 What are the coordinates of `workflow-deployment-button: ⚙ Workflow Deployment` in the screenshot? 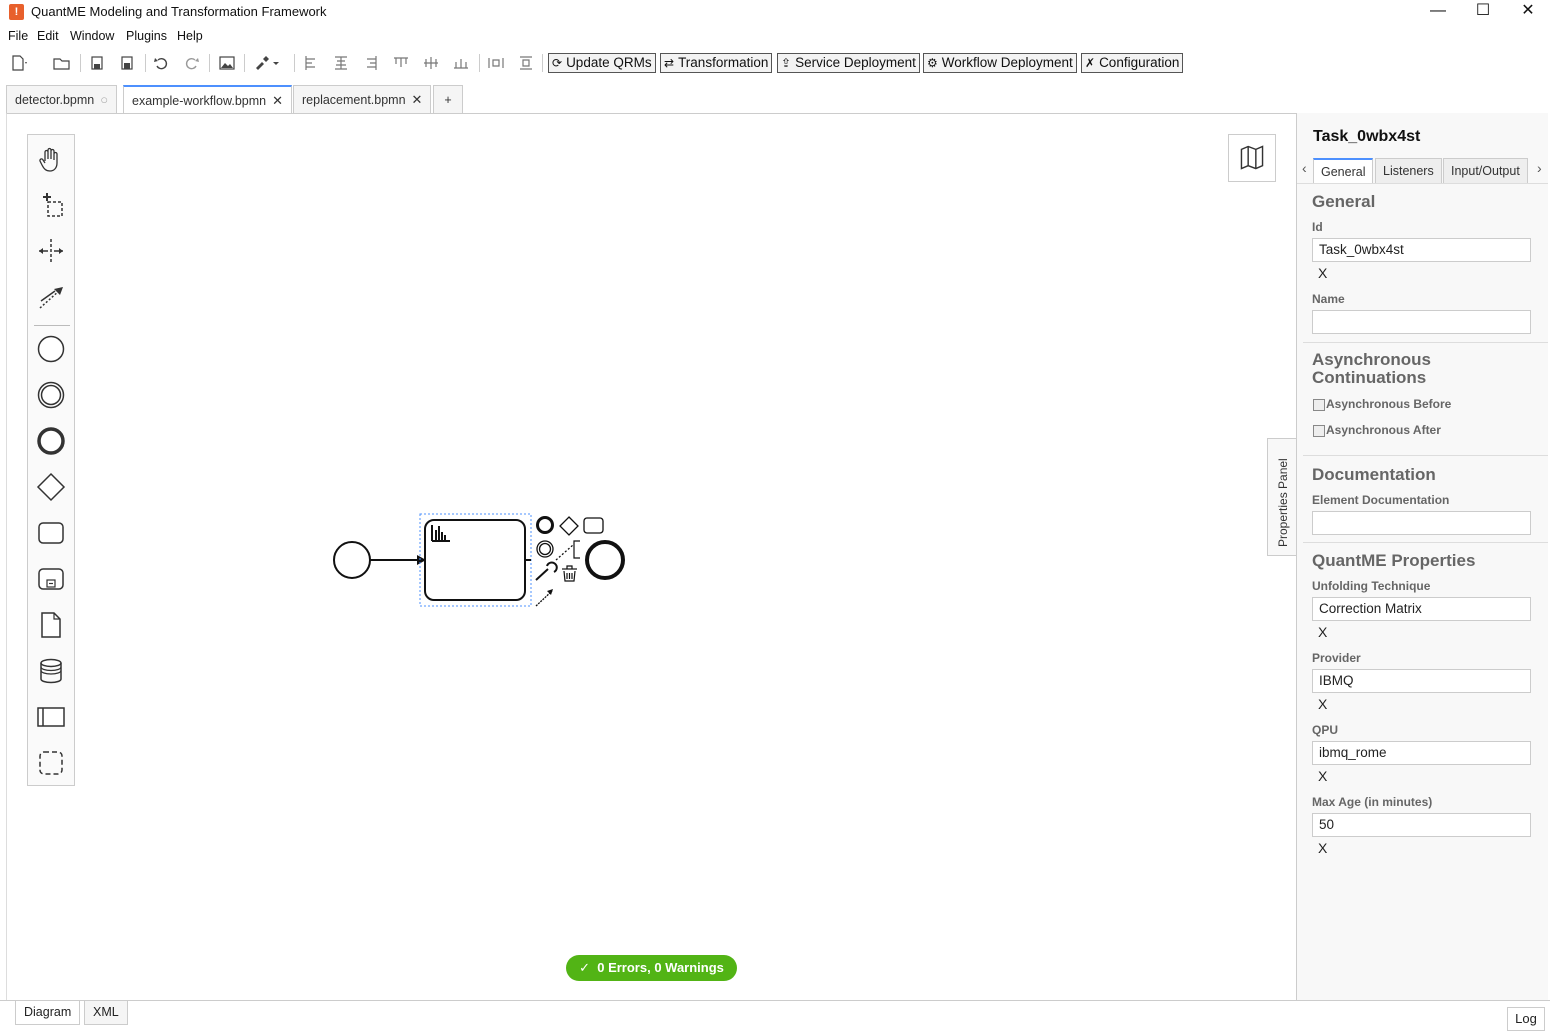 It's located at (1000, 63).